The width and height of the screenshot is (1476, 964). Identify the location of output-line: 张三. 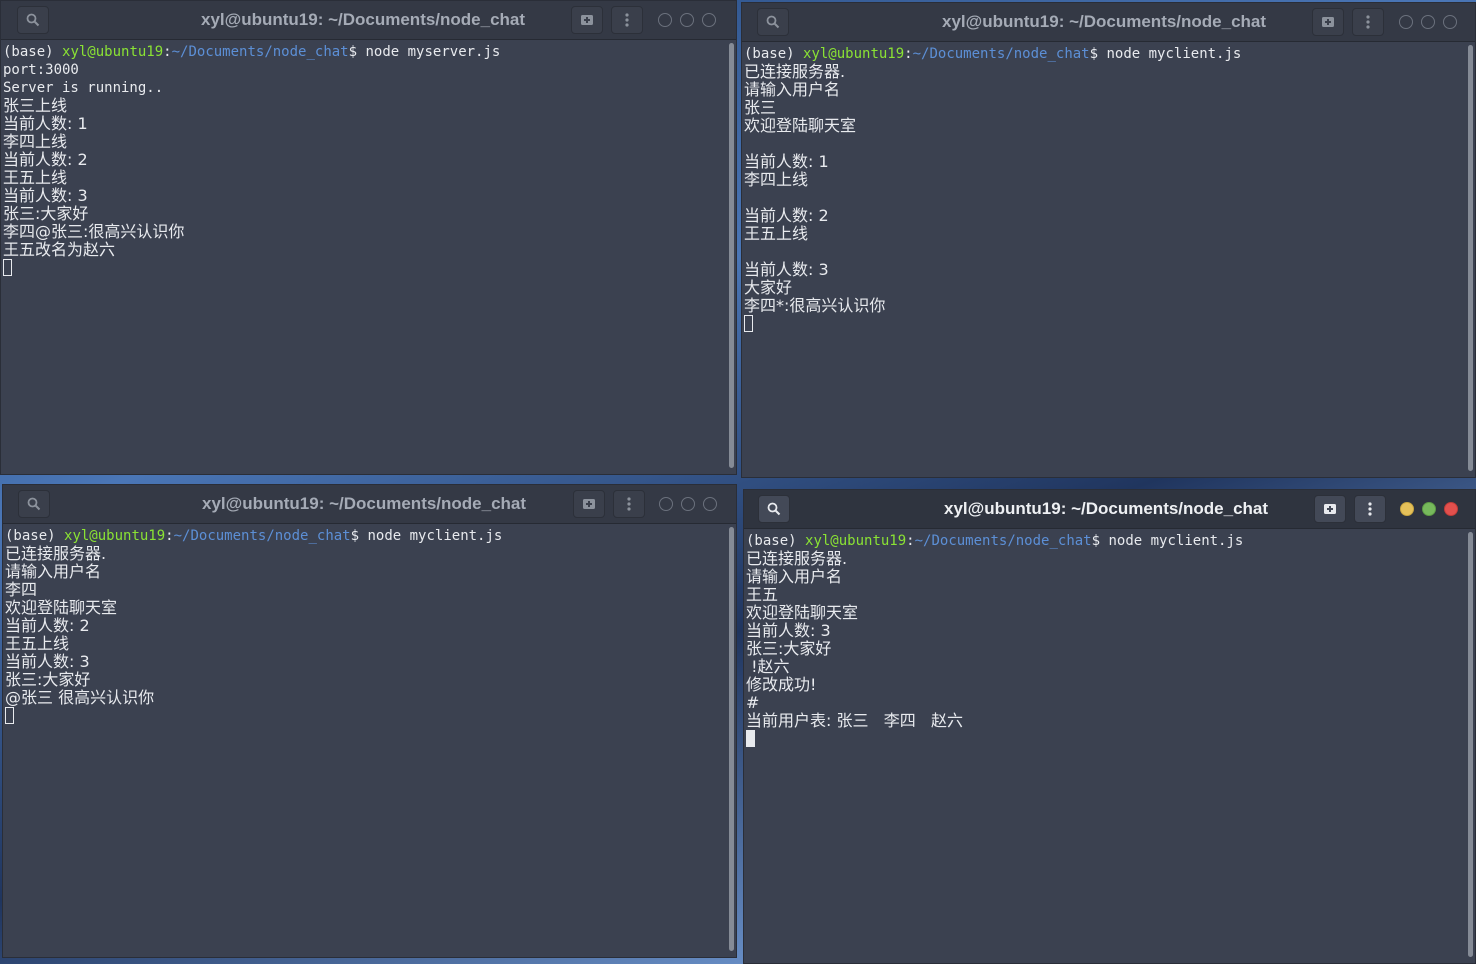
(760, 107).